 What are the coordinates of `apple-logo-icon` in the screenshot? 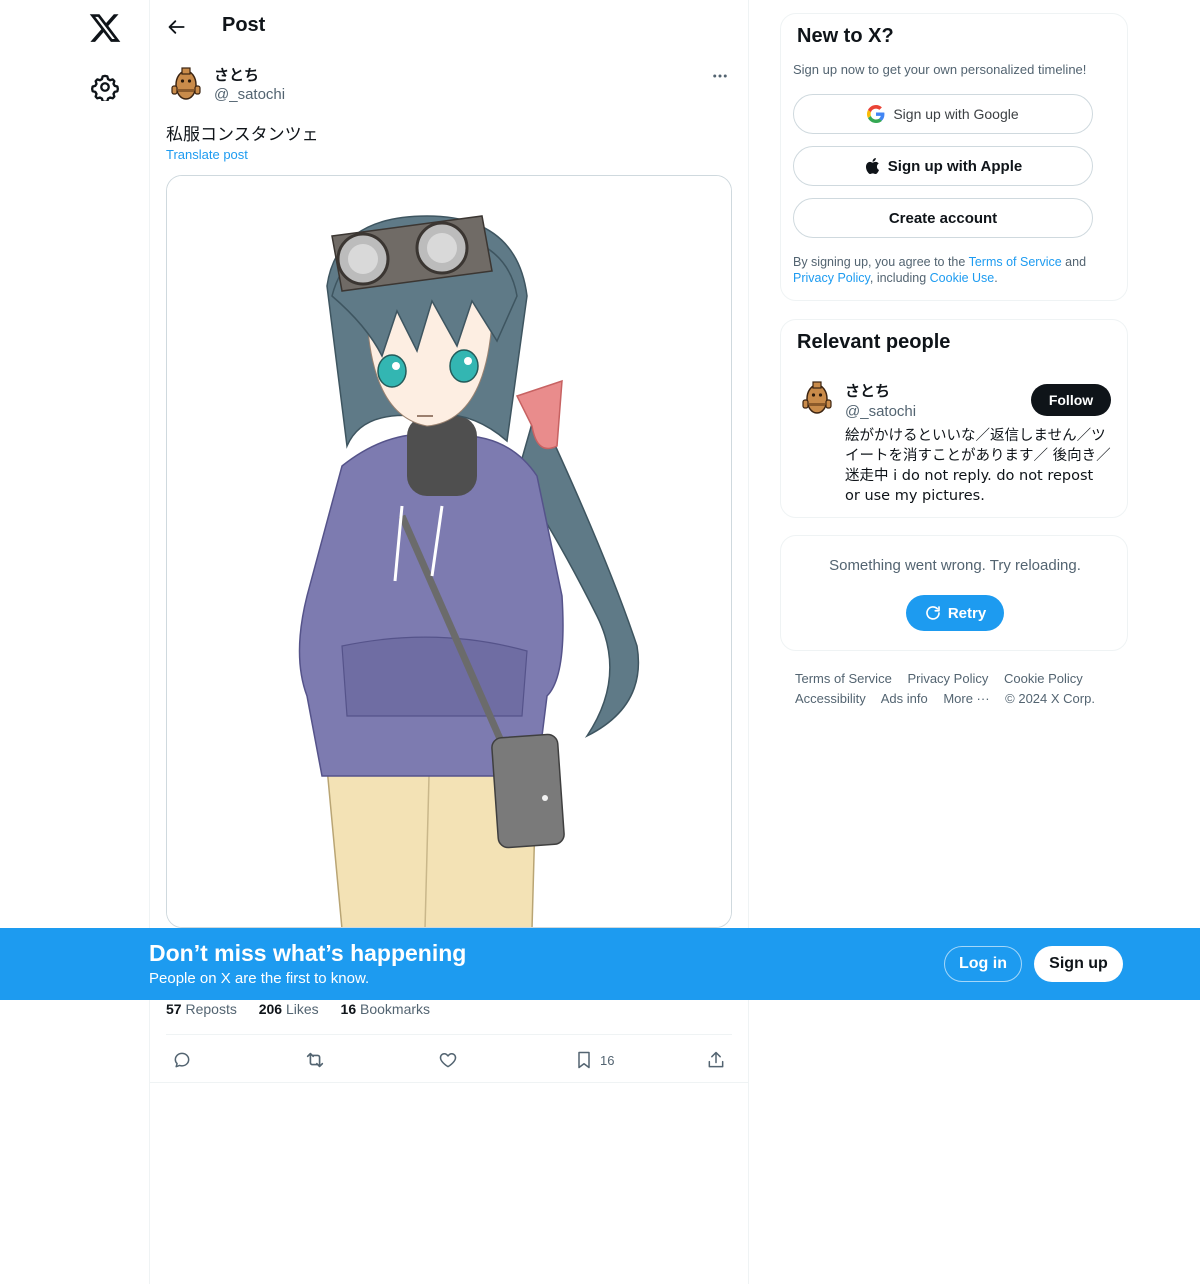 It's located at (872, 166).